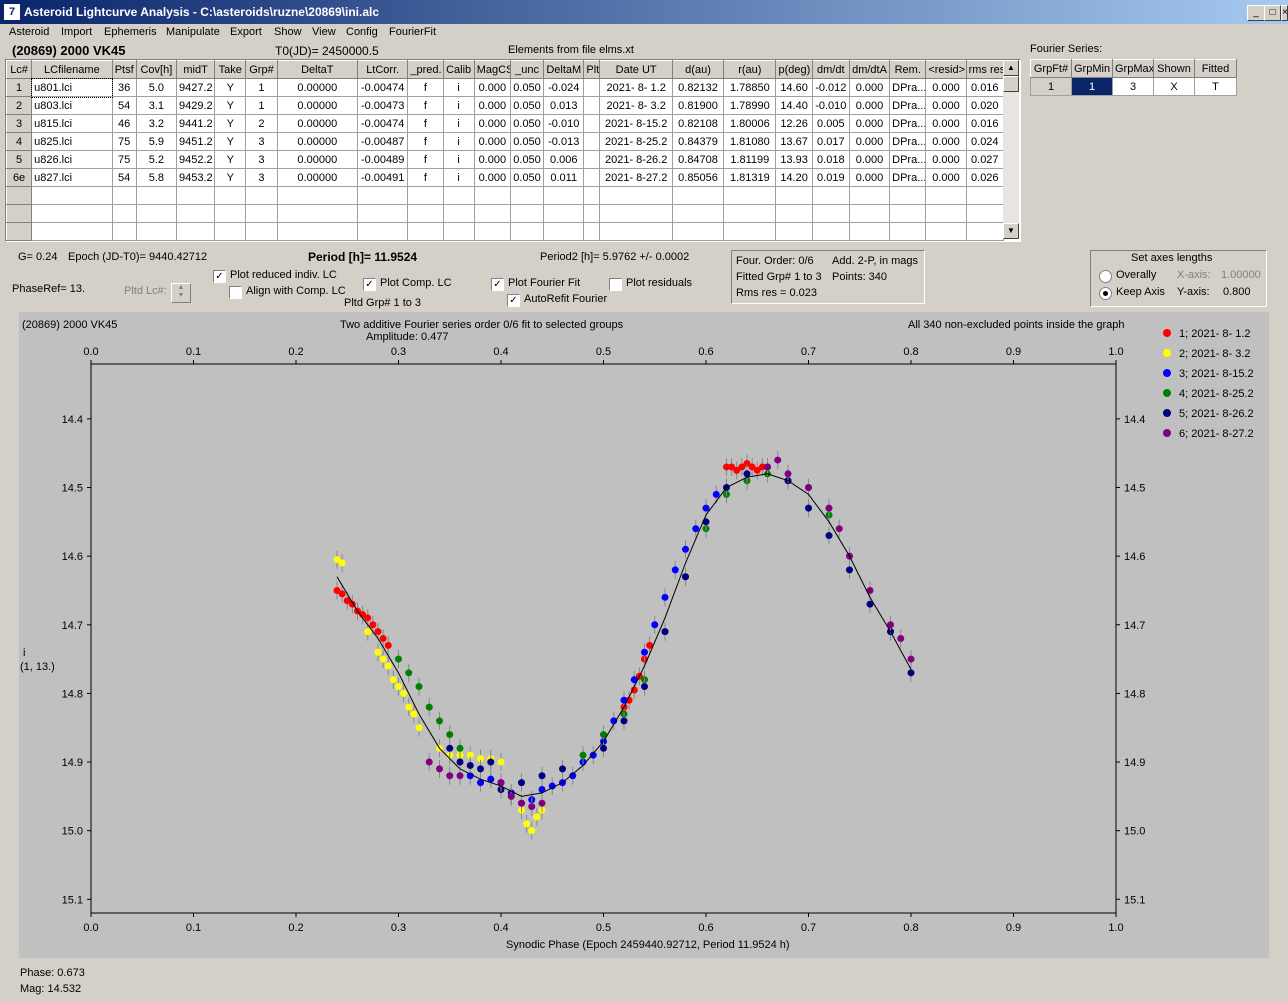 This screenshot has height=1002, width=1288. Describe the element at coordinates (564, 69) in the screenshot. I see `lc-col-header: DeltaM` at that location.